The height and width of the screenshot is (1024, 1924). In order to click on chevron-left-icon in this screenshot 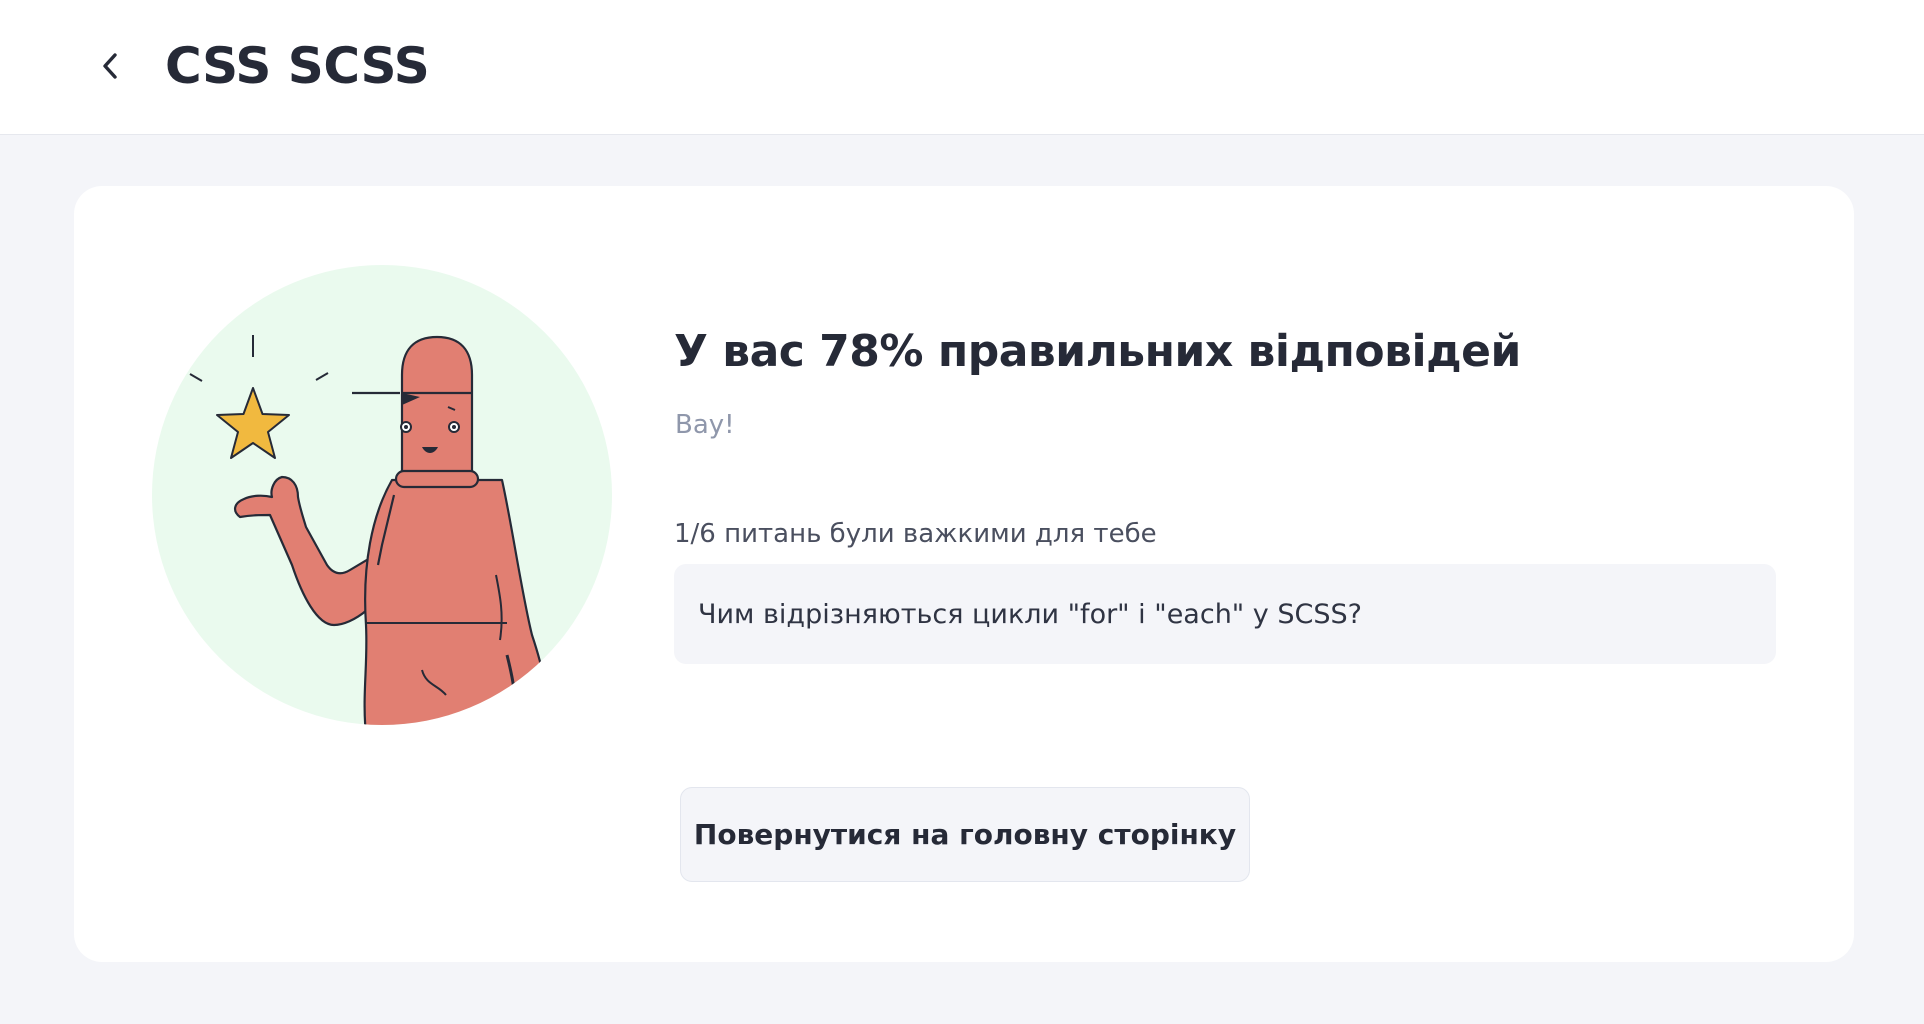, I will do `click(110, 66)`.